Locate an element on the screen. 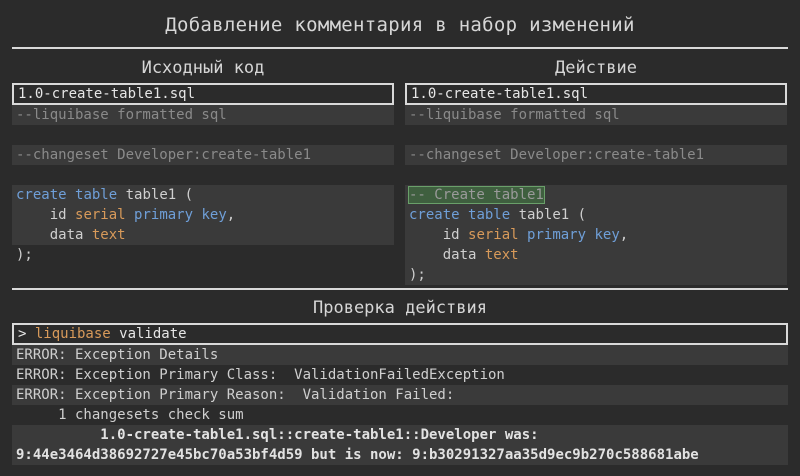 The height and width of the screenshot is (476, 800). added-comment: -- Create table1 is located at coordinates (476, 195).